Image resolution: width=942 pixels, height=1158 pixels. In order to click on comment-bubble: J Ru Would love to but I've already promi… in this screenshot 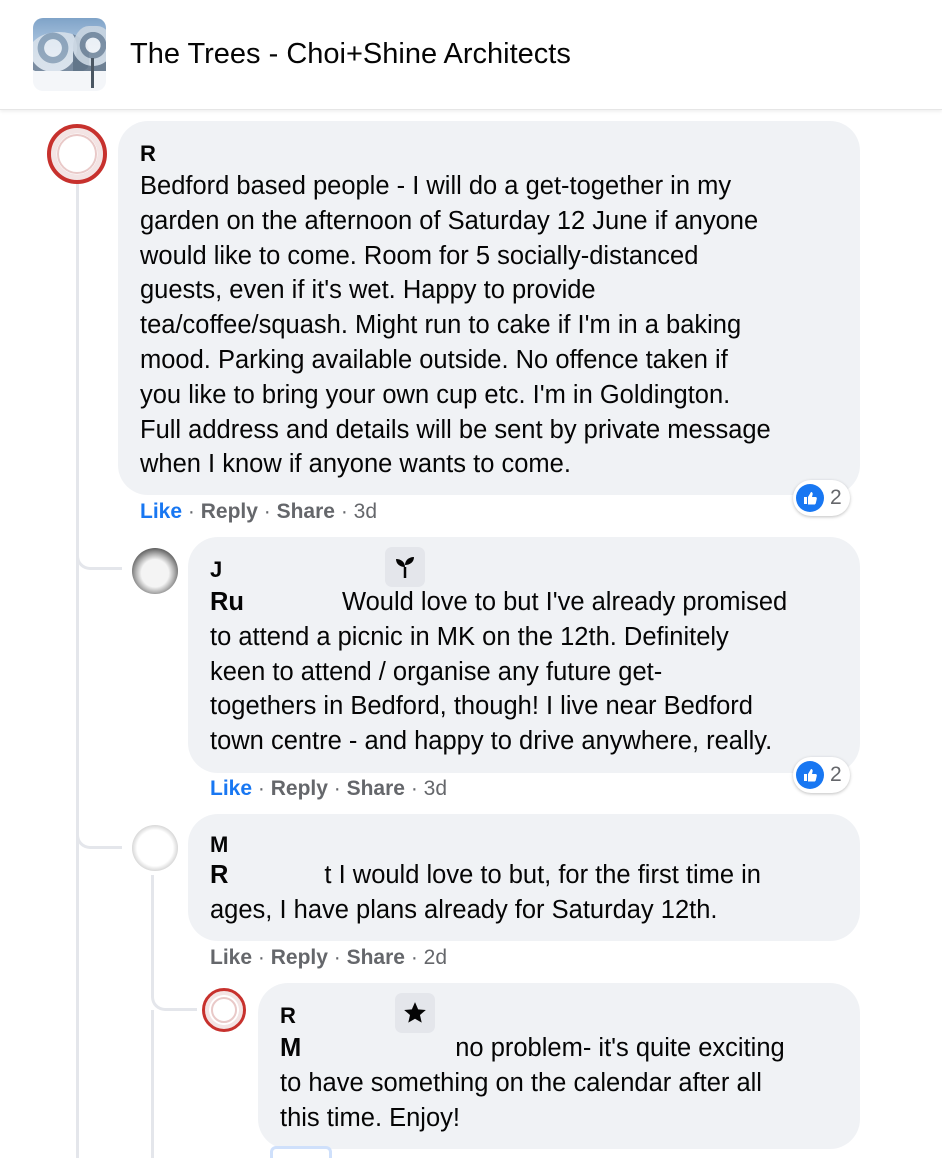, I will do `click(524, 655)`.